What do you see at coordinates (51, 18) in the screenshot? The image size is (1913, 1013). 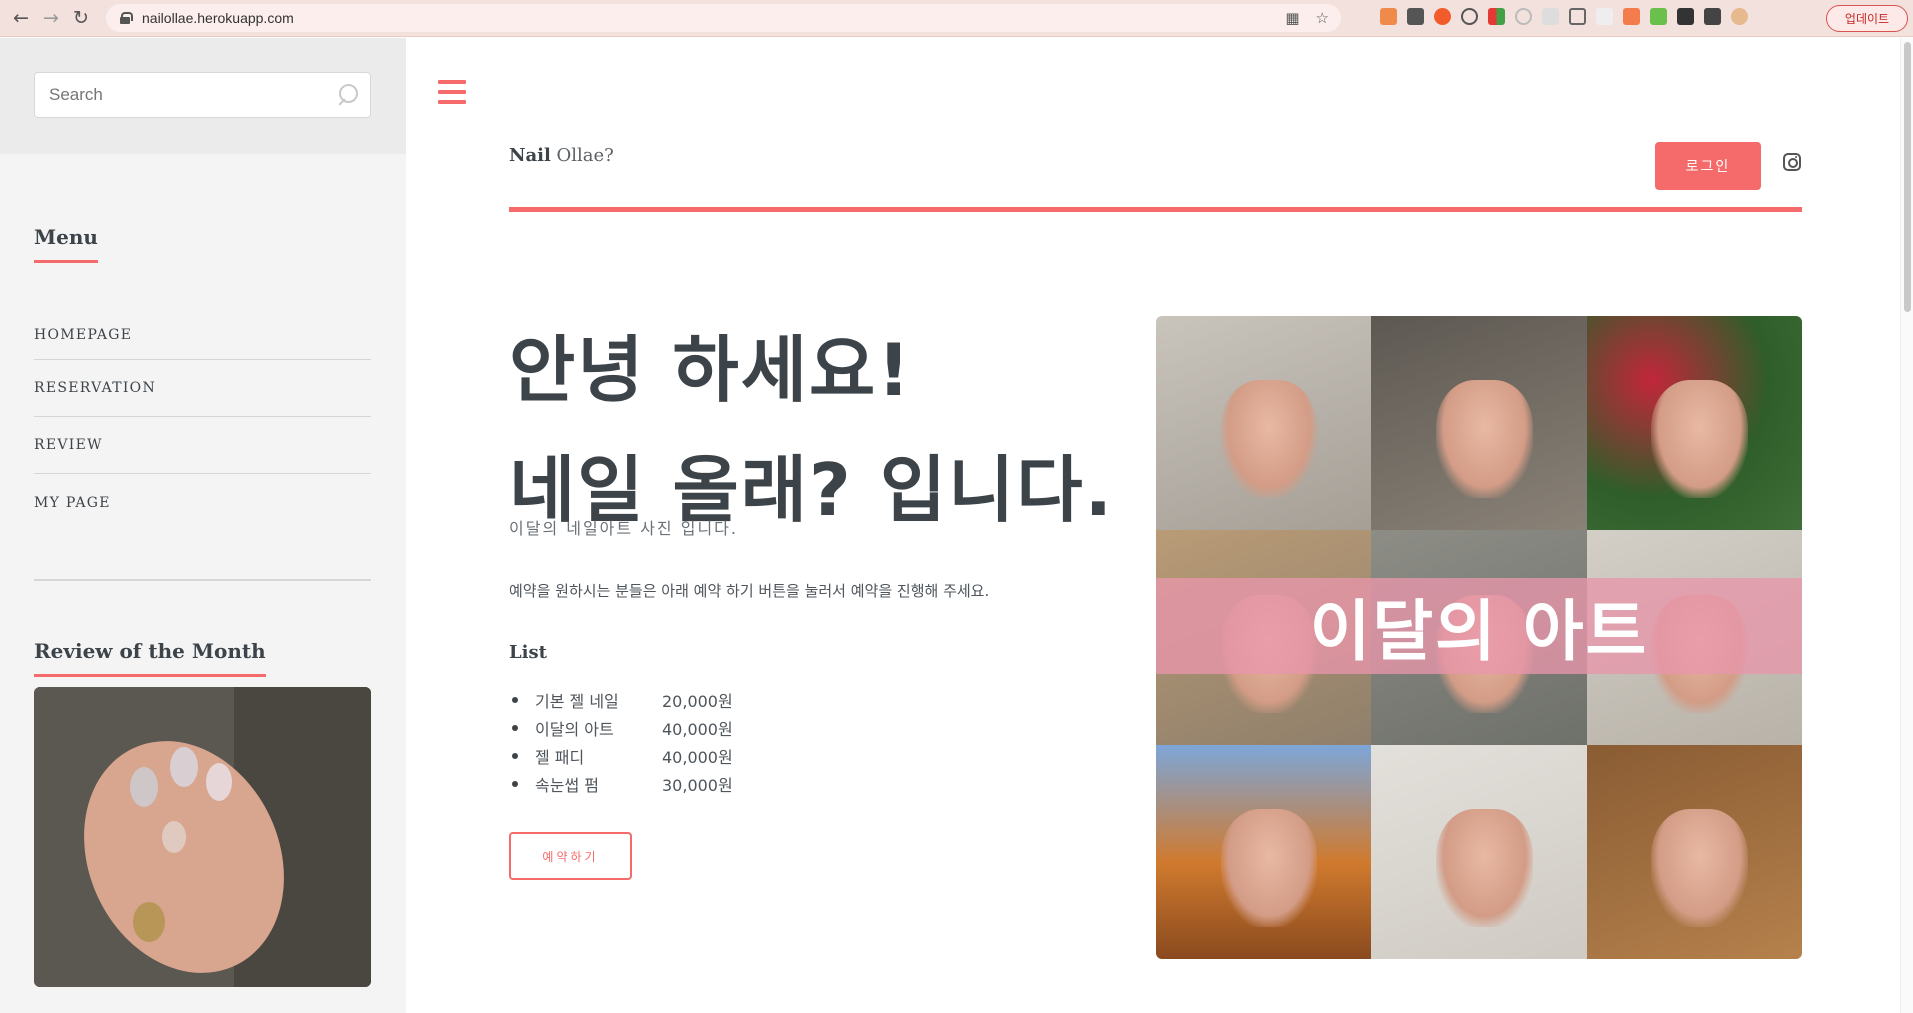 I see `forward-icon: →` at bounding box center [51, 18].